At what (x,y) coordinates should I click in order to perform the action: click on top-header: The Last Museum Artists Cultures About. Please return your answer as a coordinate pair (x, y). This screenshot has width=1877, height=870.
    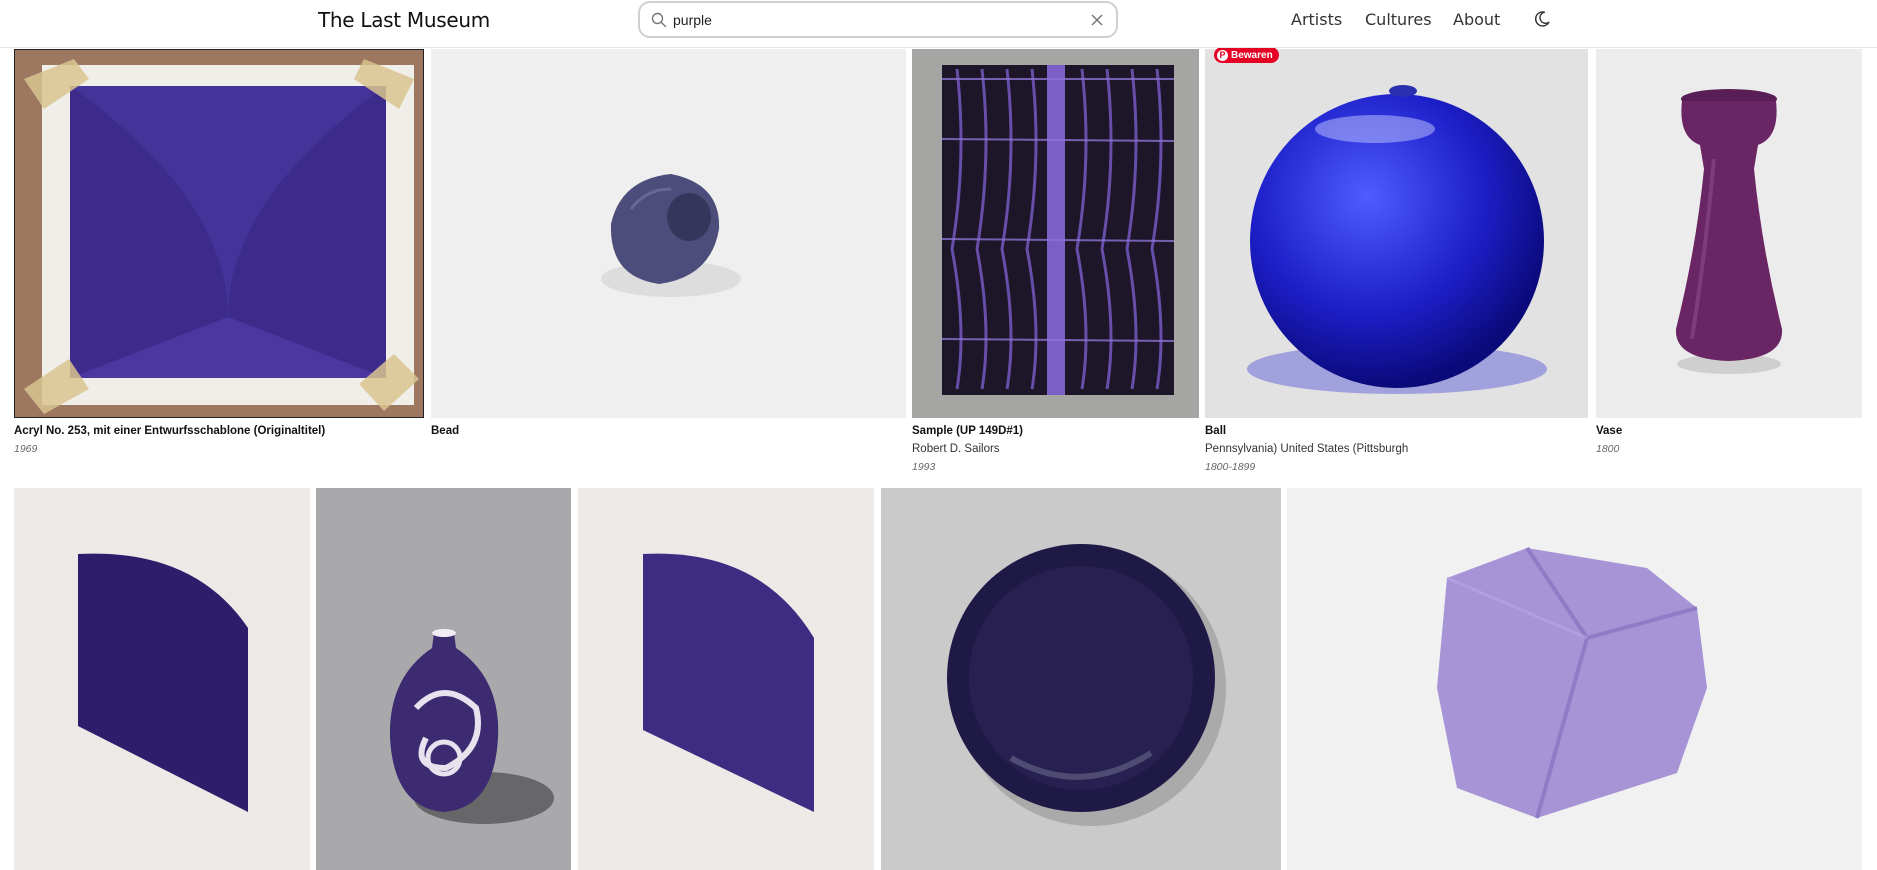
    Looking at the image, I should click on (938, 24).